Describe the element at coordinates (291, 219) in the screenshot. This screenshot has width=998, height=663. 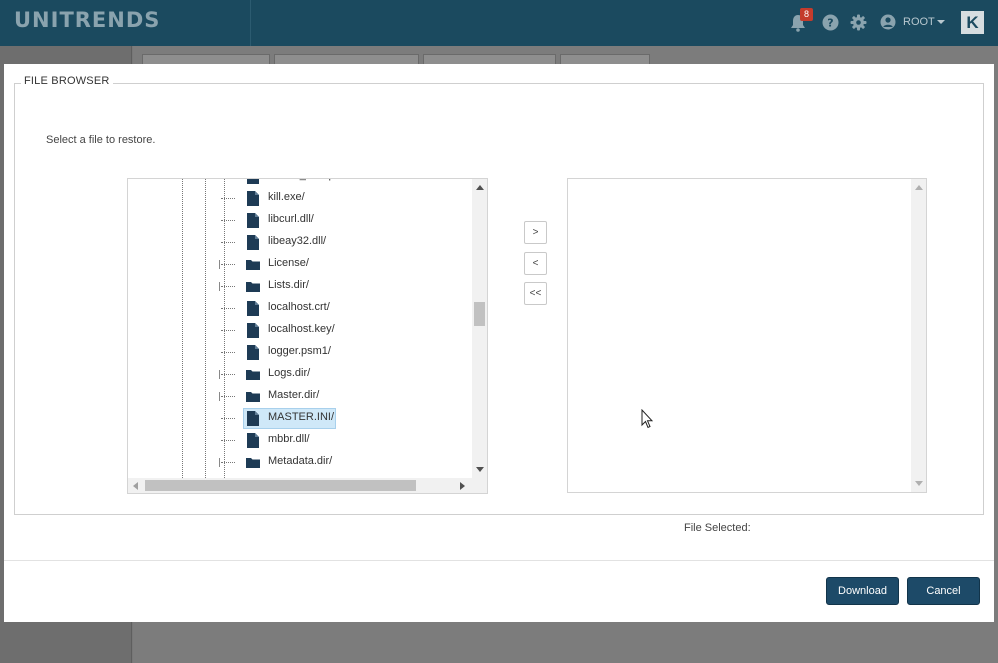
I see `tree-node-label: libcurl.dll/` at that location.